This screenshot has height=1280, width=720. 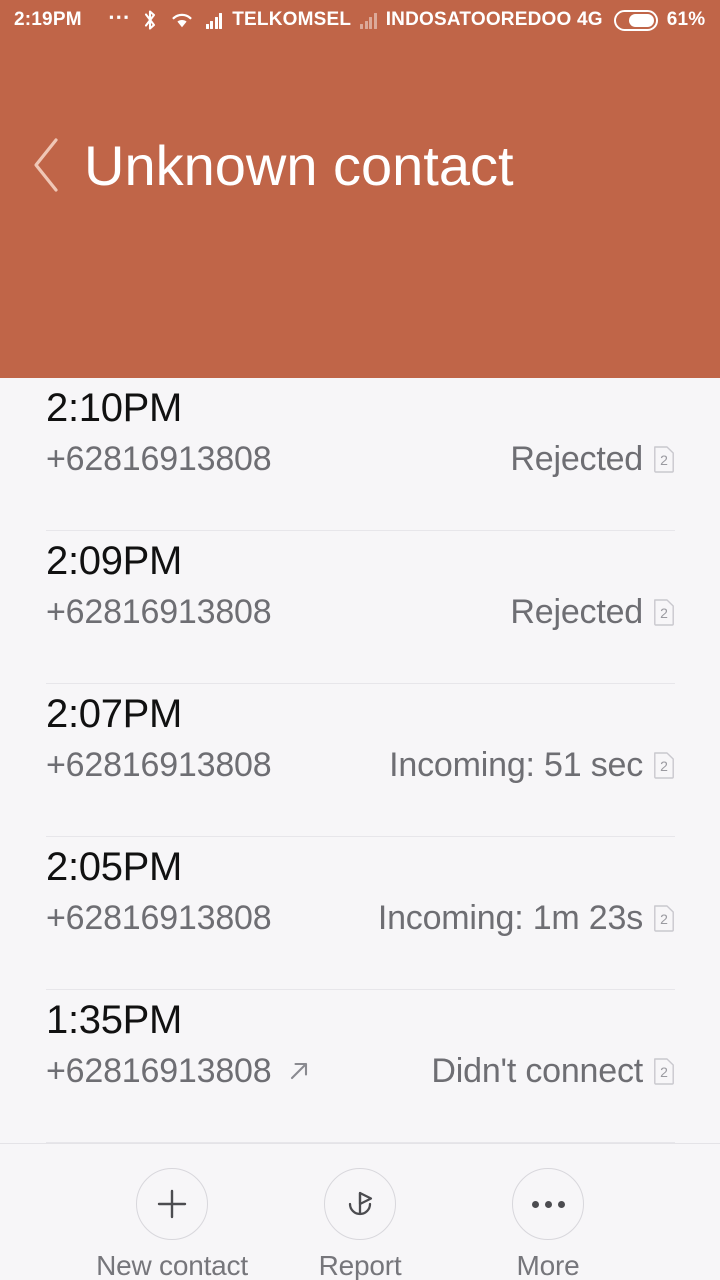 I want to click on battery-percent: 61%, so click(x=686, y=19).